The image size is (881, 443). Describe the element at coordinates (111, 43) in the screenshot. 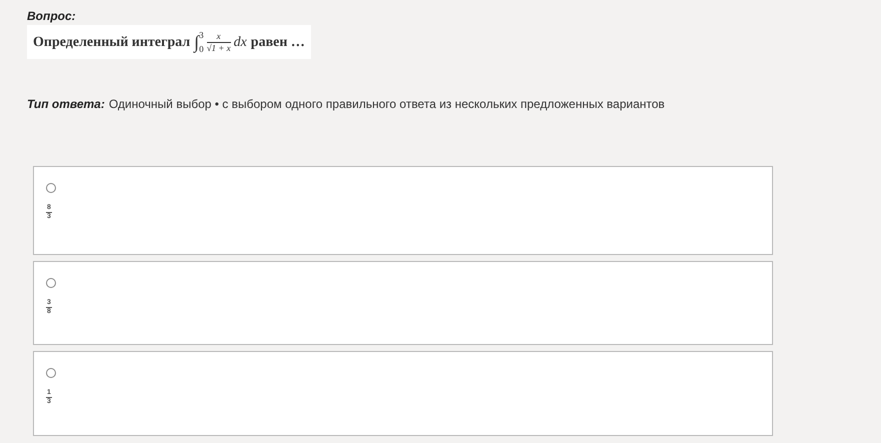

I see `question-text: Определенный интеграл` at that location.